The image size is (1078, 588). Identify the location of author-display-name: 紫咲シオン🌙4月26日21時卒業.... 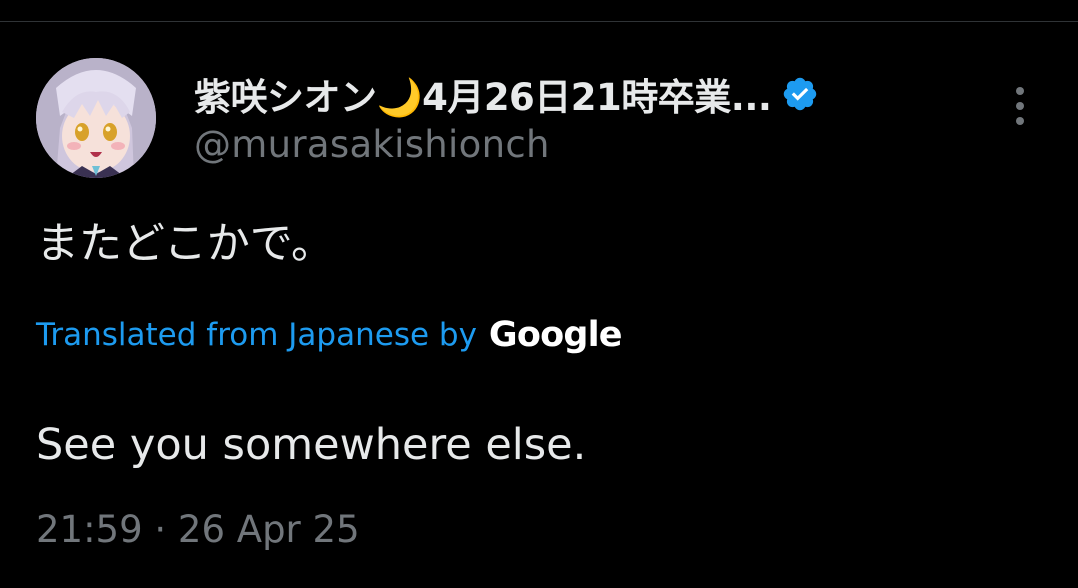
(483, 94).